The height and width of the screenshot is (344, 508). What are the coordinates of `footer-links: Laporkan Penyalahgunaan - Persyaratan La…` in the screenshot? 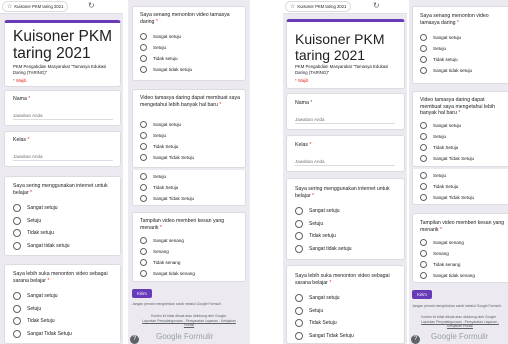 It's located at (189, 323).